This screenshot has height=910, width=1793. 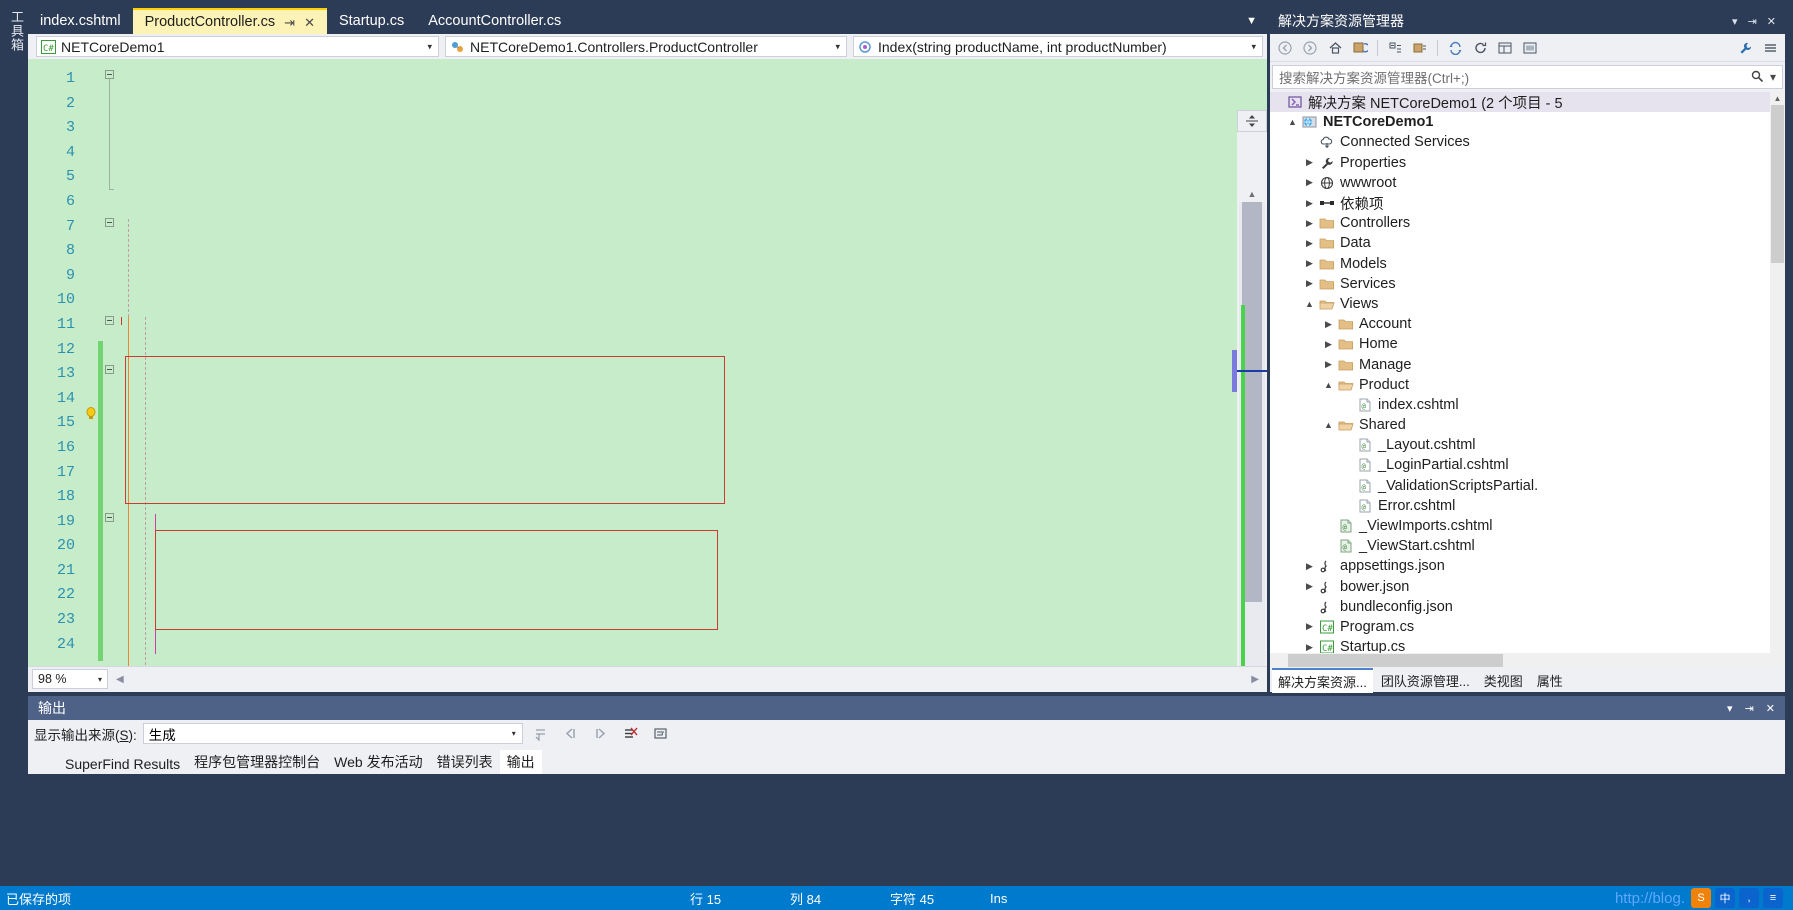 I want to click on refresh-icon, so click(x=1480, y=48).